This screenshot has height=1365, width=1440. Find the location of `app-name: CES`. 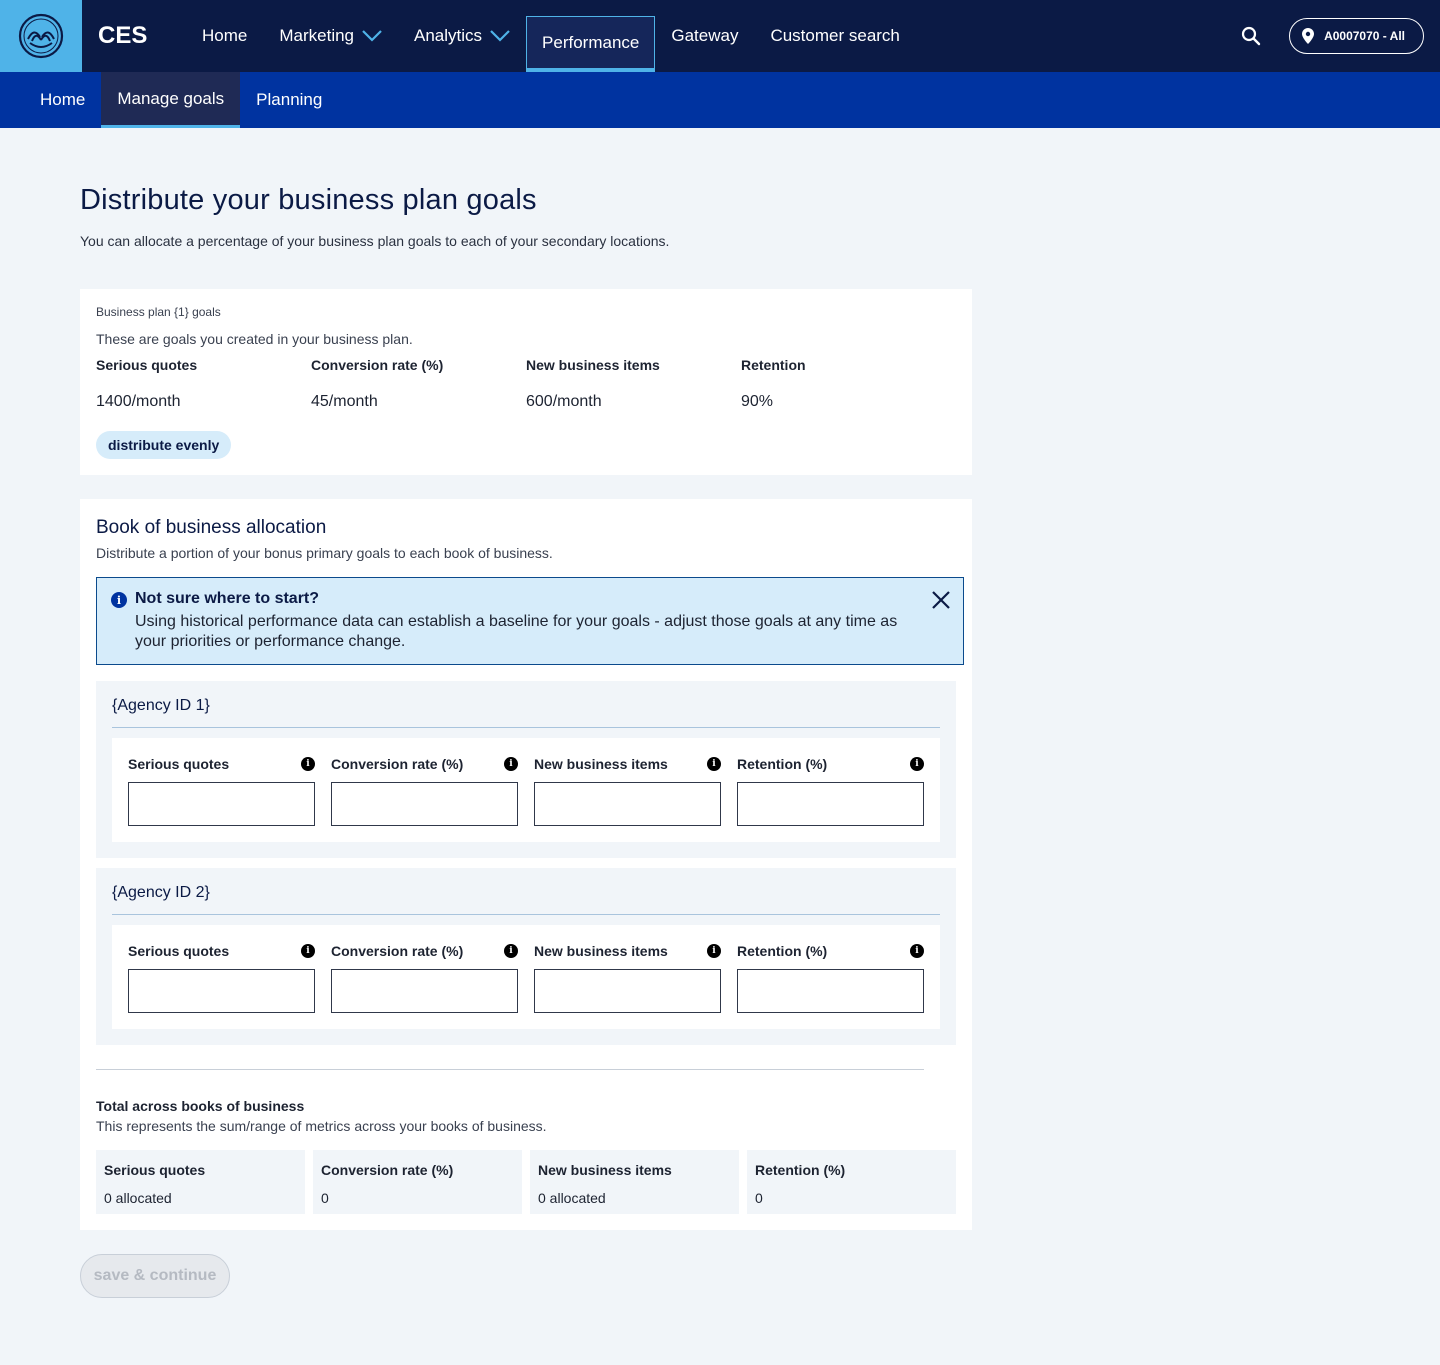

app-name: CES is located at coordinates (123, 35).